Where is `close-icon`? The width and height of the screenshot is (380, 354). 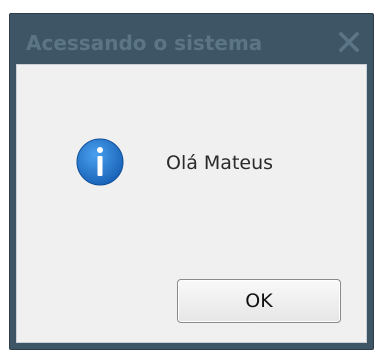
close-icon is located at coordinates (349, 42).